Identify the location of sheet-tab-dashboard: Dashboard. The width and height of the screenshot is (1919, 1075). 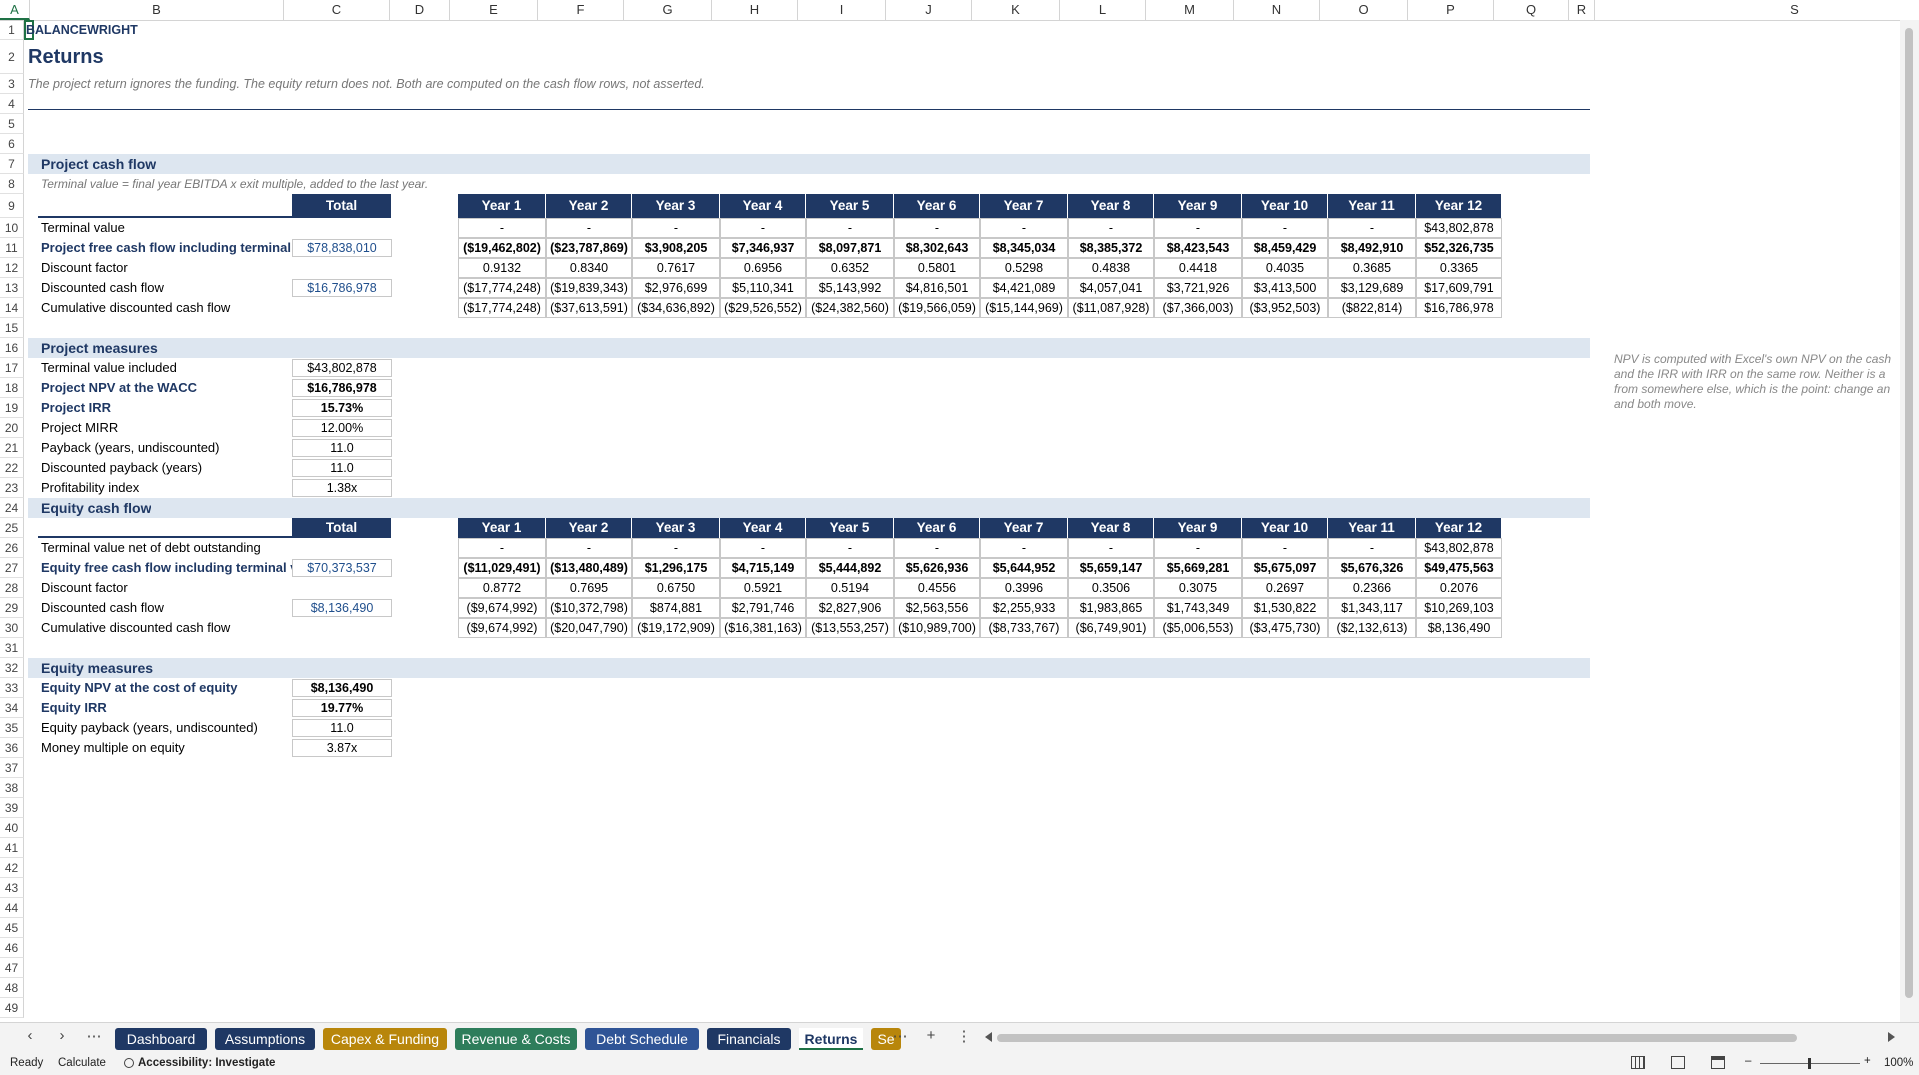
(161, 1039).